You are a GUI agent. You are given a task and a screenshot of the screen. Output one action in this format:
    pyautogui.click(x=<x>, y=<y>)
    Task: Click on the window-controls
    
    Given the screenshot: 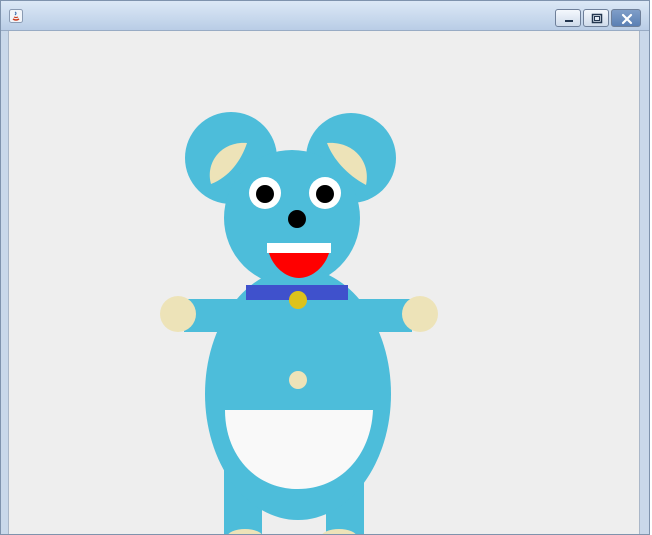 What is the action you would take?
    pyautogui.click(x=598, y=18)
    